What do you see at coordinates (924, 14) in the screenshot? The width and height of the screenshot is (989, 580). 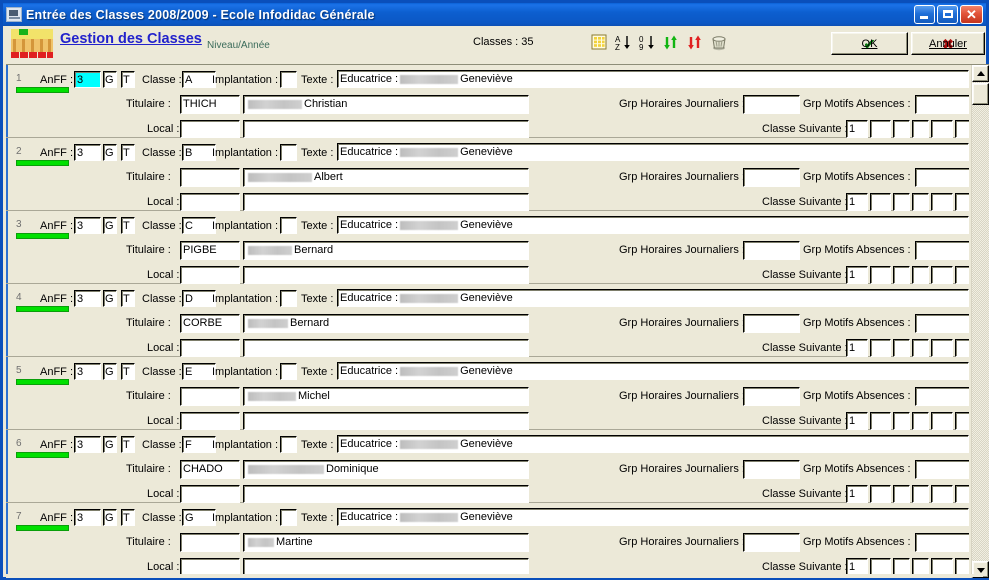 I see `minimize-button` at bounding box center [924, 14].